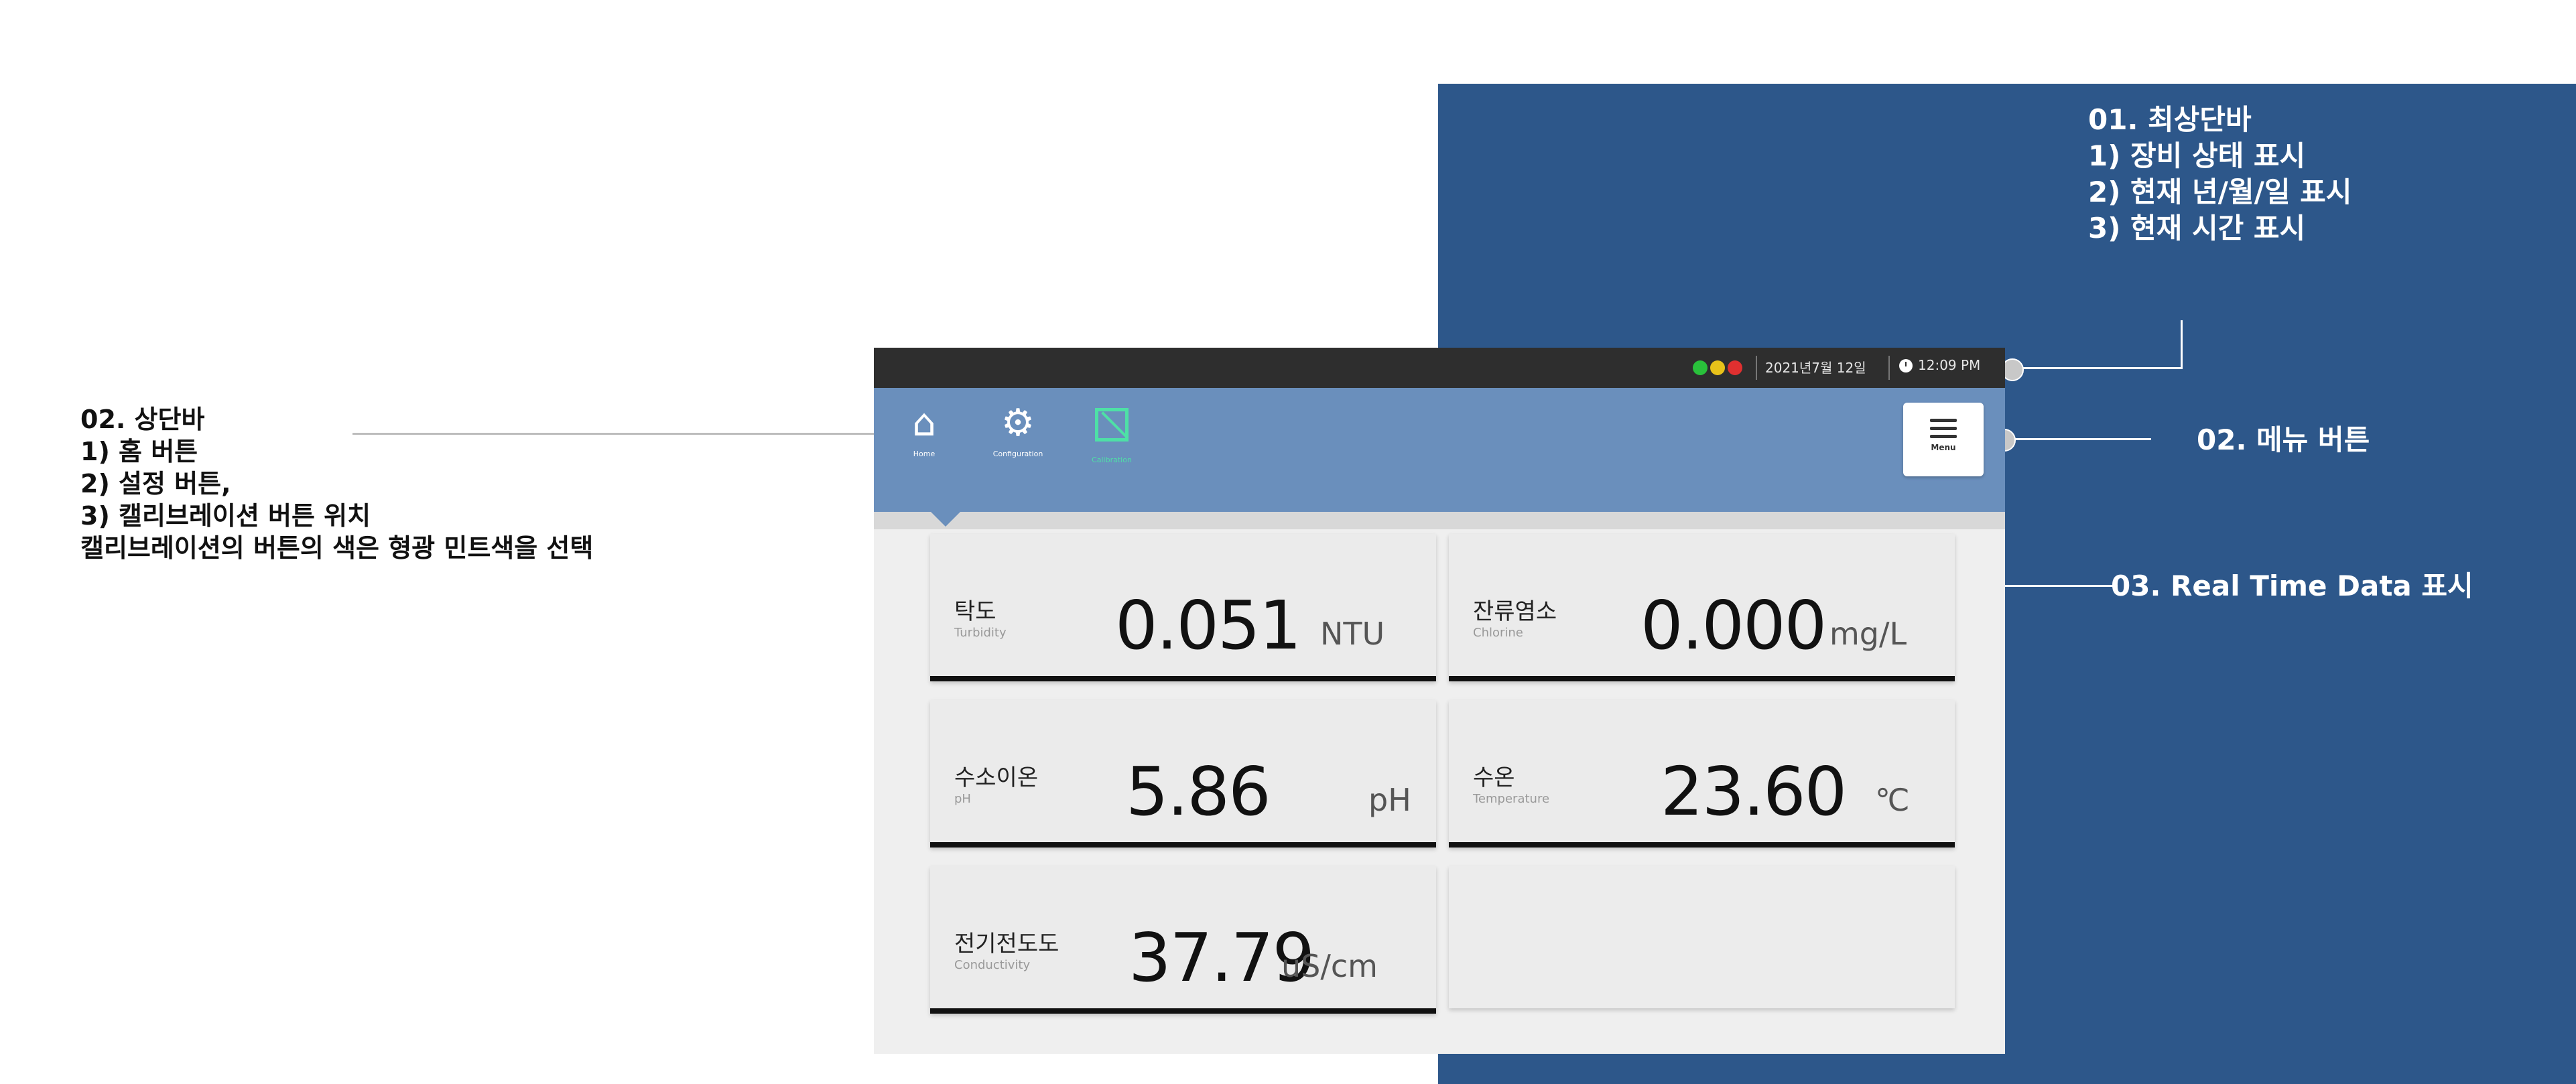 The image size is (2576, 1084). I want to click on gear-icon: ⚙, so click(1018, 423).